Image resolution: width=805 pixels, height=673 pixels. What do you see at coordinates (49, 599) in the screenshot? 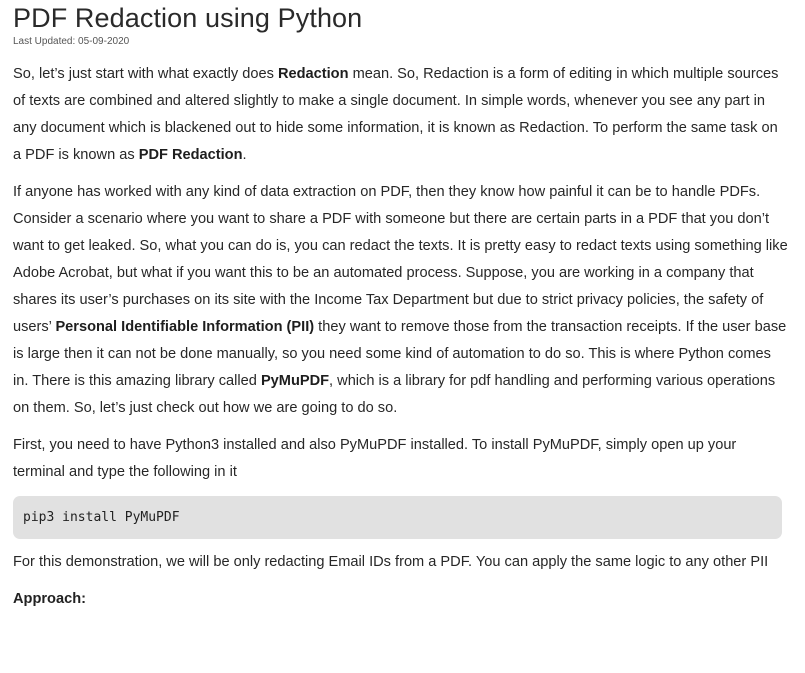
I see `approach-heading: Approach:` at bounding box center [49, 599].